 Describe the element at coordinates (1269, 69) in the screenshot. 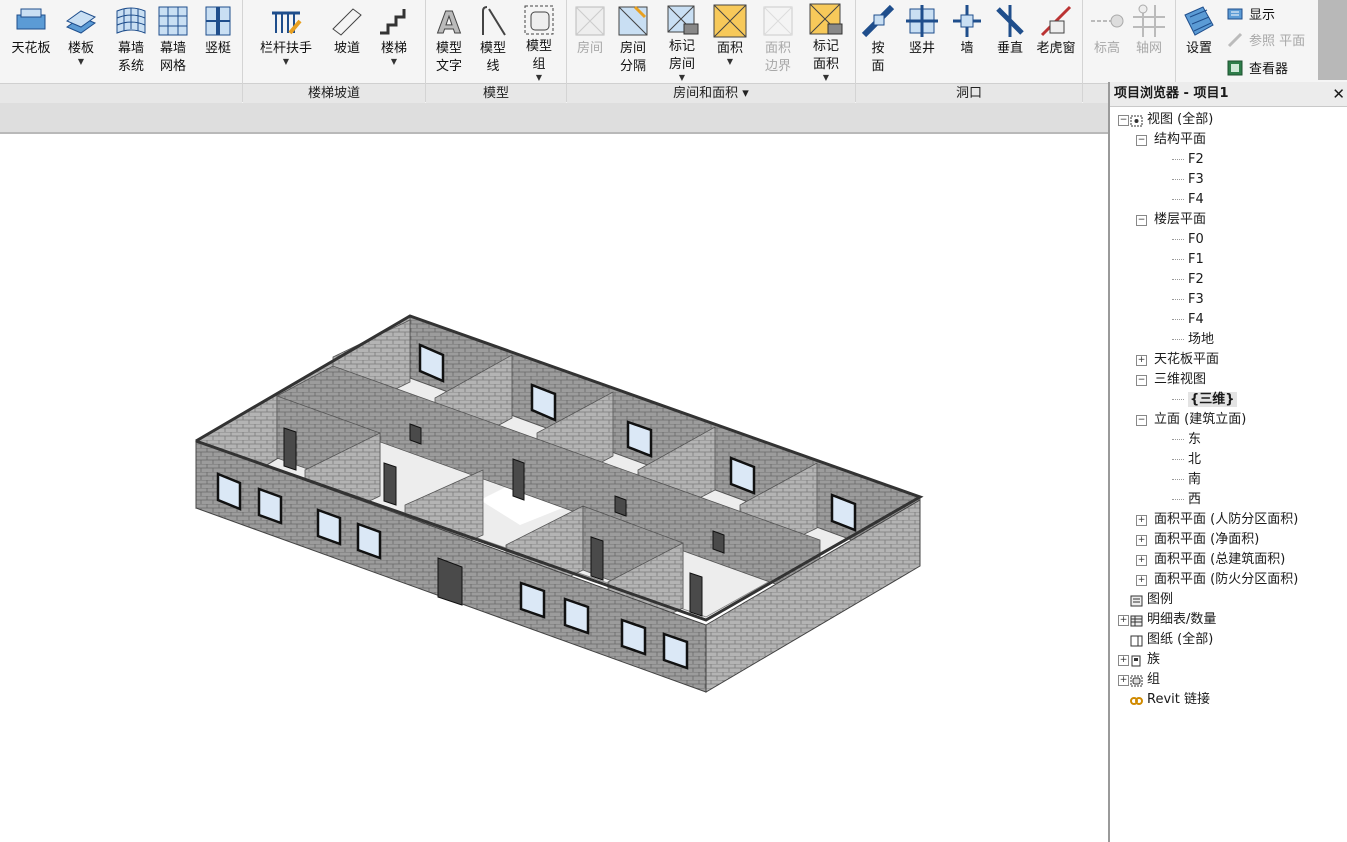

I see `ribbon-small-button-label: 查看器` at that location.